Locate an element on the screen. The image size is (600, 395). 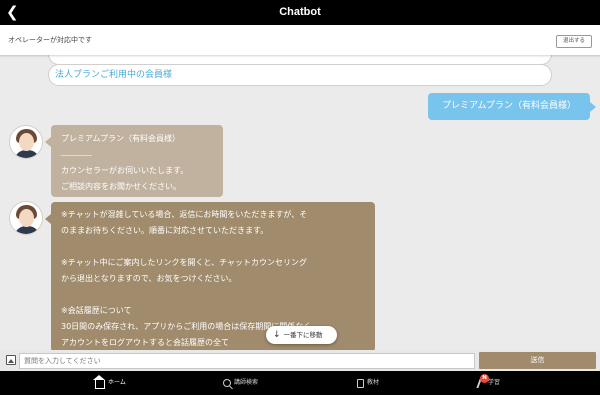
top-bar: ❮ Chatbot is located at coordinates (300, 12).